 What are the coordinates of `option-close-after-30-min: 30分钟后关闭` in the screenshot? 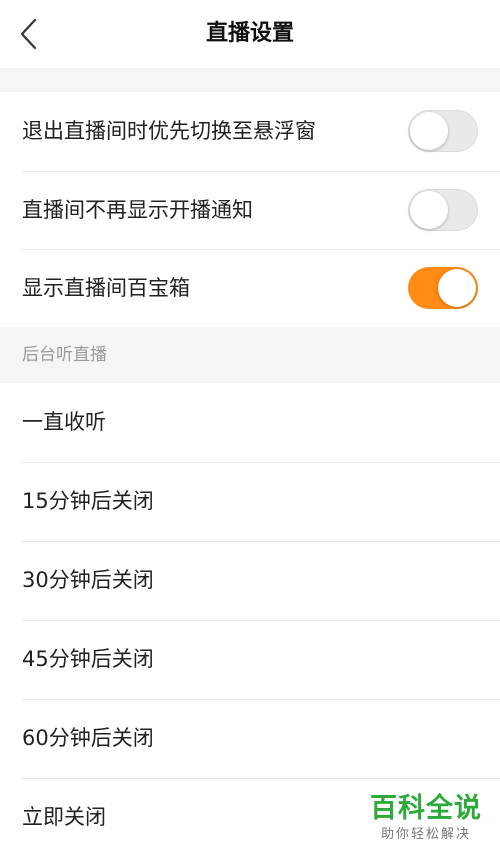 It's located at (250, 580).